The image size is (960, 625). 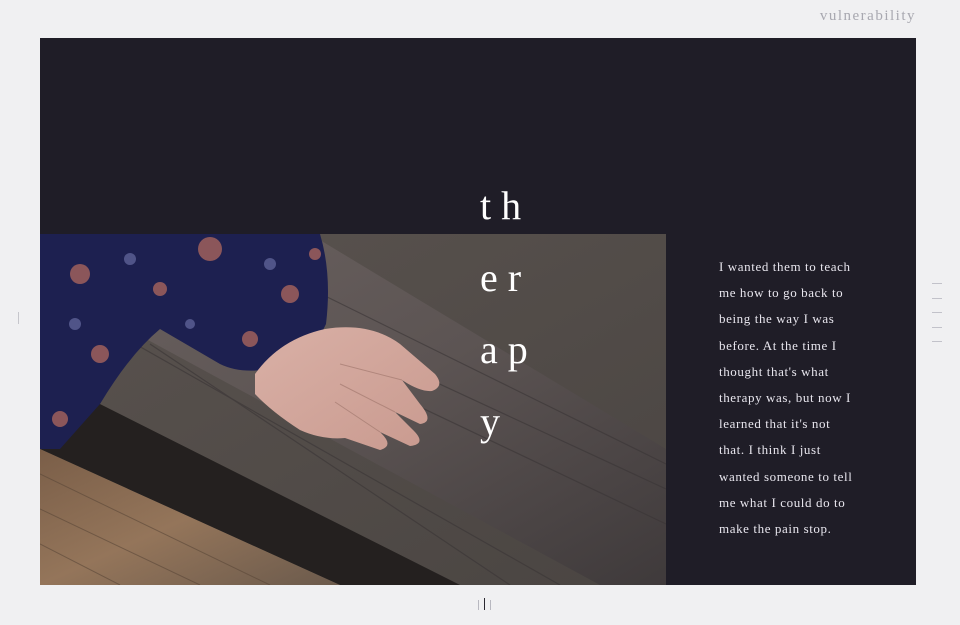 I want to click on pager-dot-active, so click(x=484, y=604).